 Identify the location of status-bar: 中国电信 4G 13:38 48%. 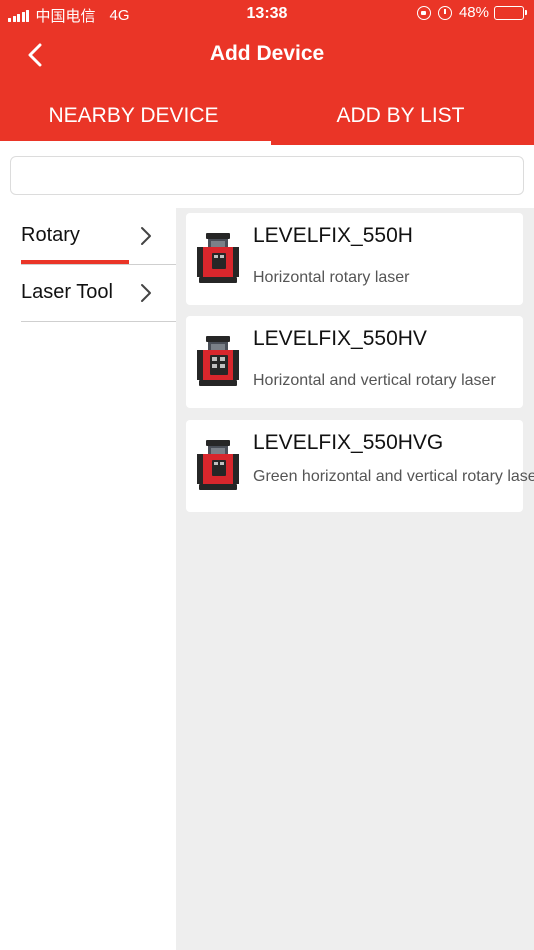
(267, 14).